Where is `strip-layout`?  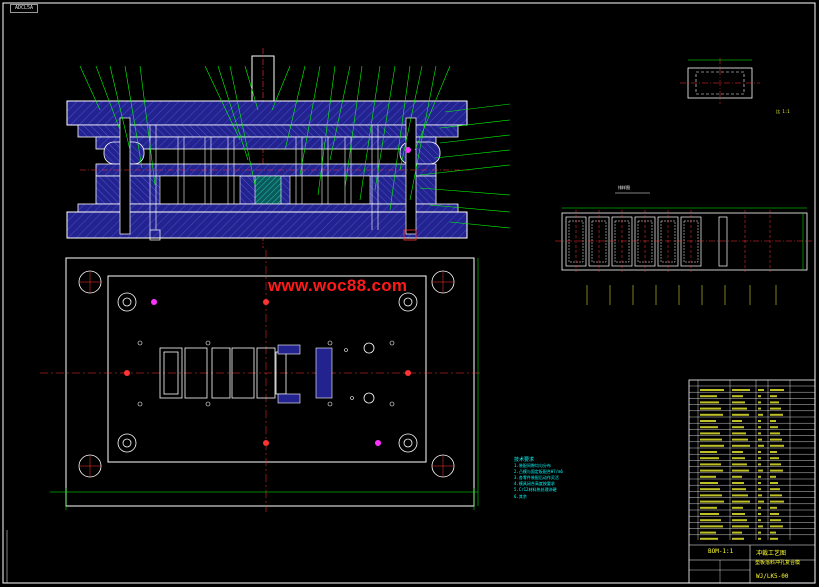 strip-layout is located at coordinates (683, 248).